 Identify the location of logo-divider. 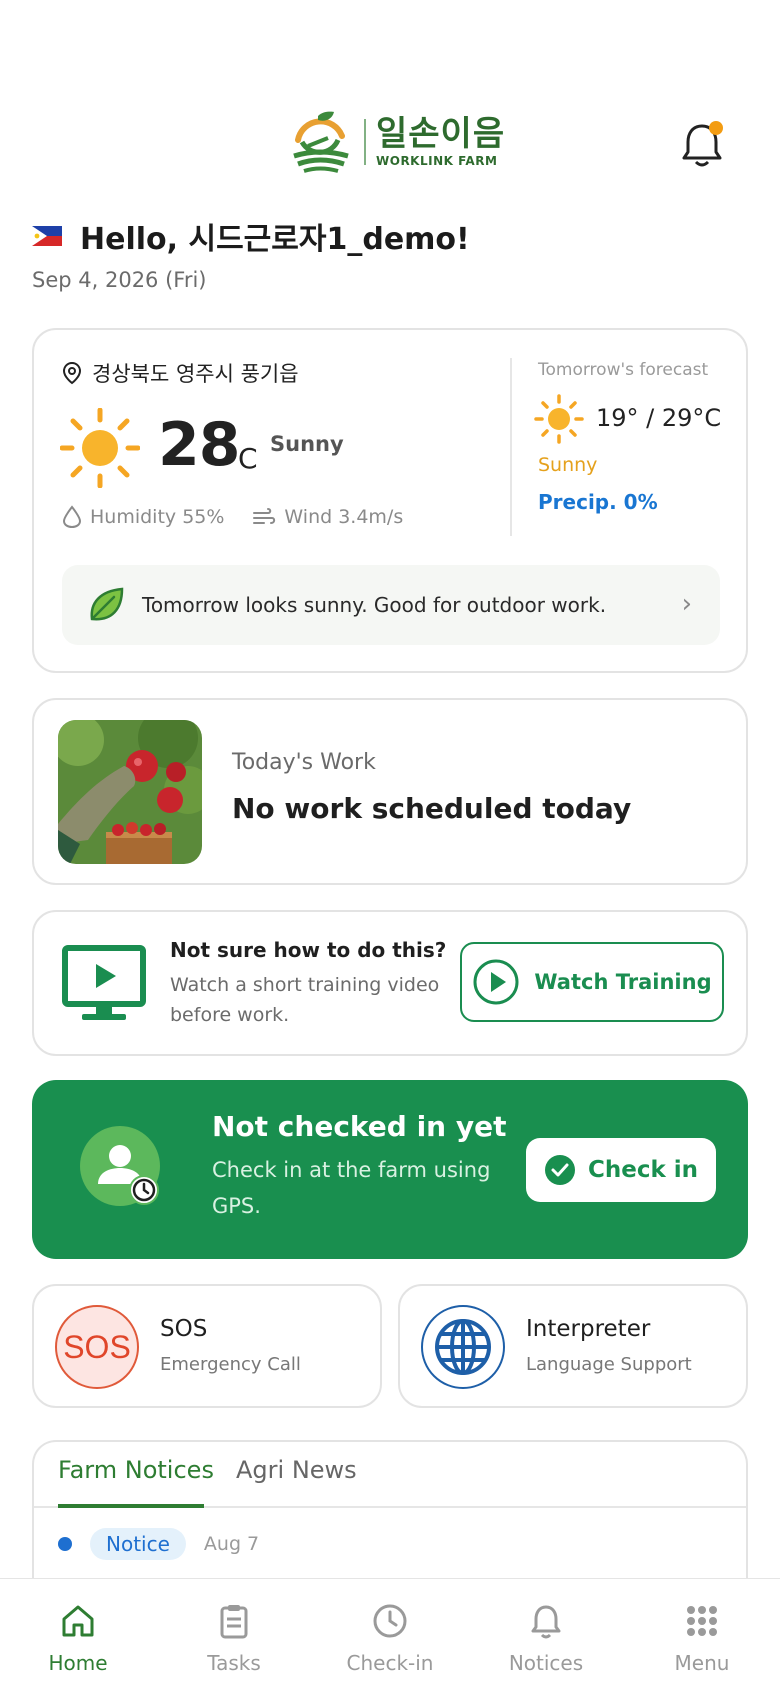
(365, 142).